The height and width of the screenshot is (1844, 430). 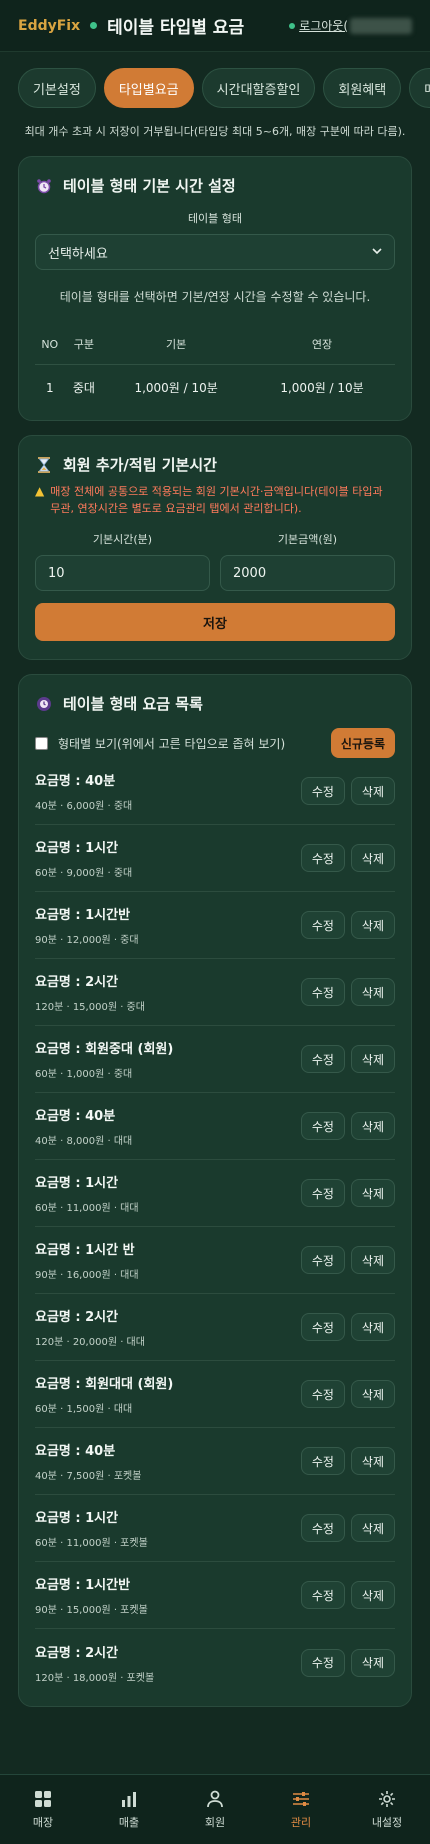 What do you see at coordinates (90, 1342) in the screenshot?
I see `rate-detail: 120분 · 20,000원 · 대대` at bounding box center [90, 1342].